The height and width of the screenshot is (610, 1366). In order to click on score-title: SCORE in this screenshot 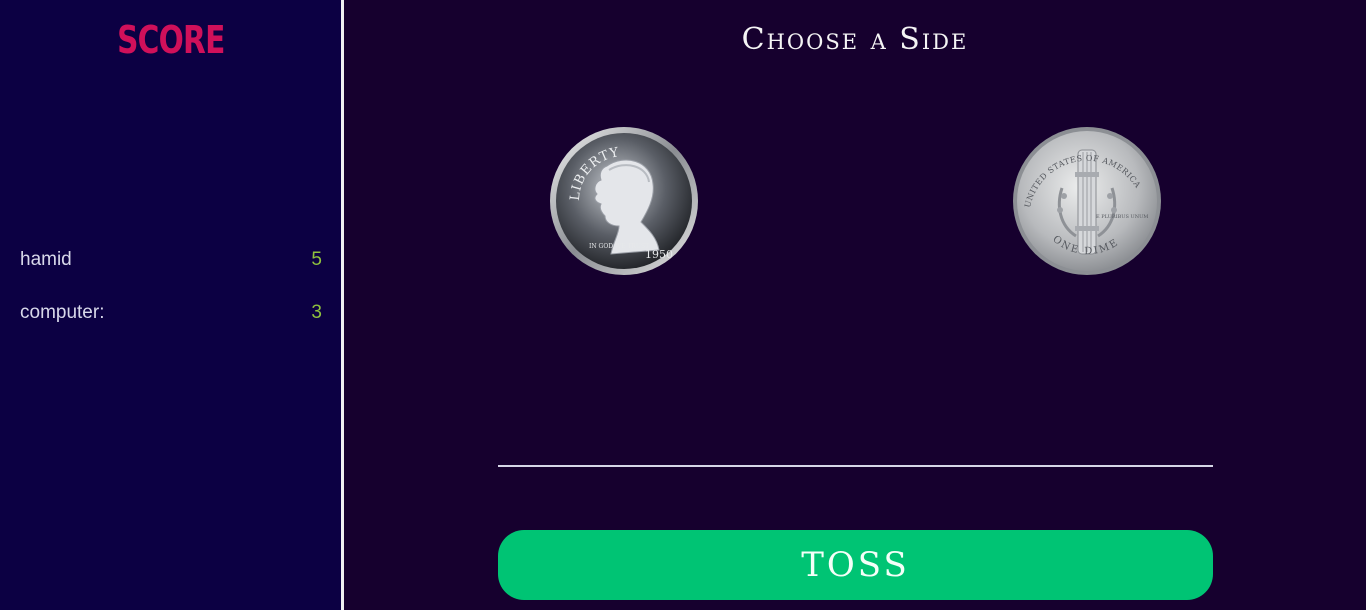, I will do `click(171, 40)`.